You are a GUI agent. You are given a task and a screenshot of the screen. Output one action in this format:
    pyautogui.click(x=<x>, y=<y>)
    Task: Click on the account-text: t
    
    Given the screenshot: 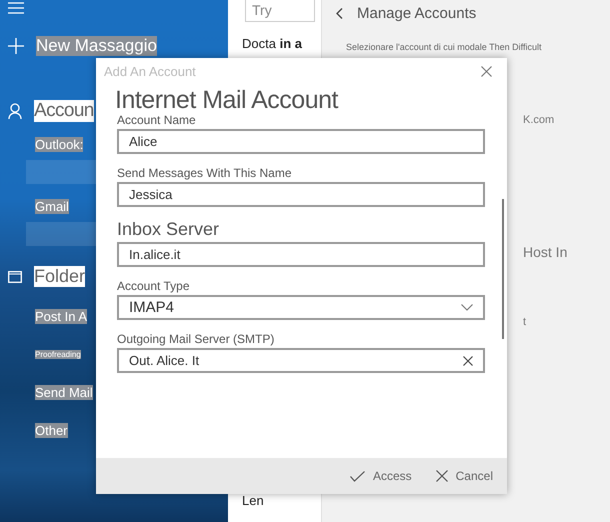 What is the action you would take?
    pyautogui.click(x=525, y=322)
    